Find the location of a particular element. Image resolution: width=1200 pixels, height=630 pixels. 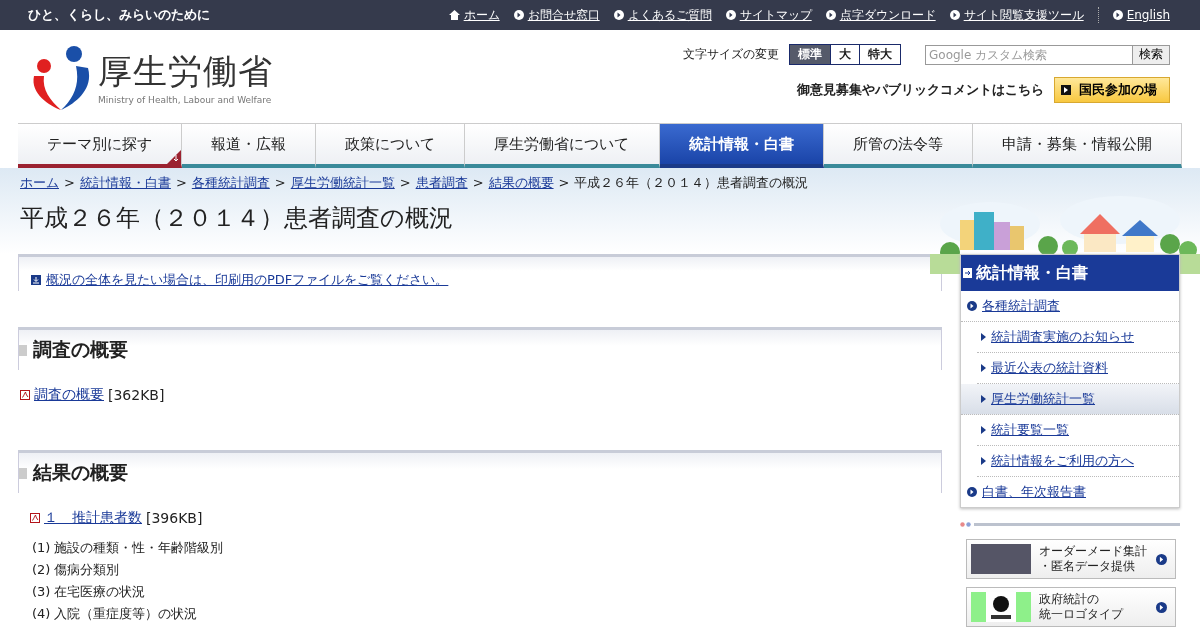

list-text: 傷病分類別 is located at coordinates (87, 570).